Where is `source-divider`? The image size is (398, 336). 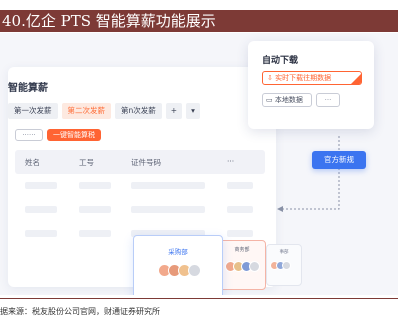
source-divider is located at coordinates (199, 298).